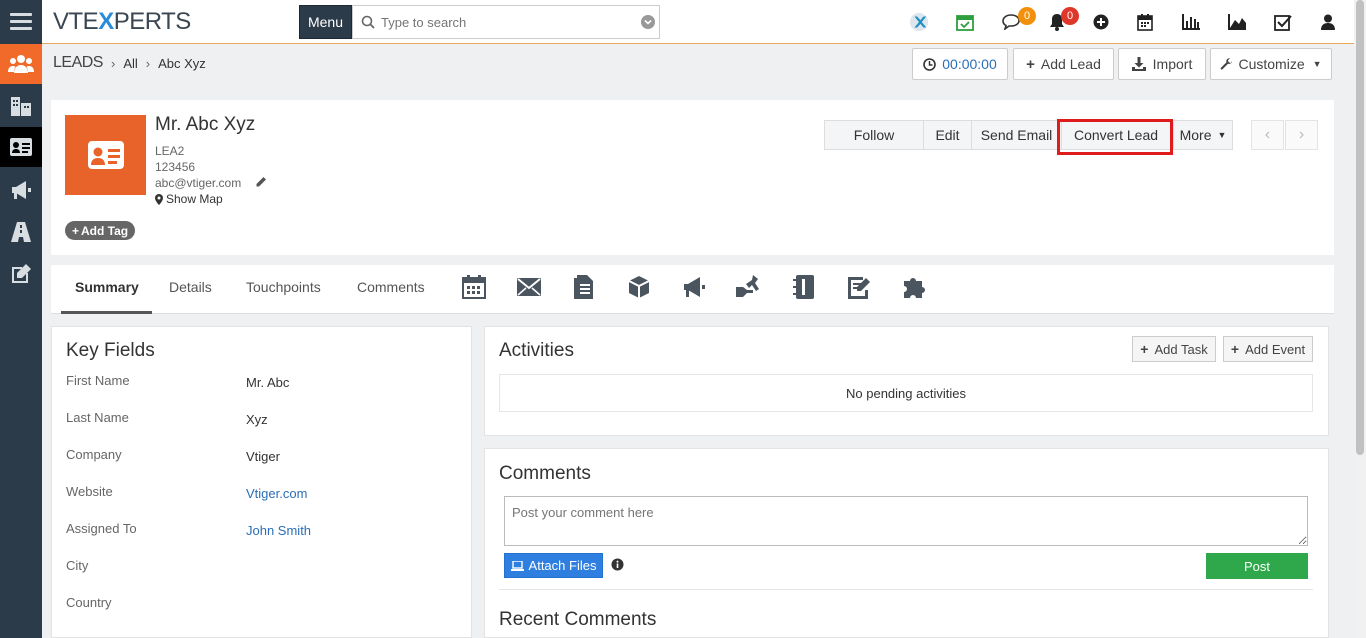  I want to click on add-task-button: + Add Task, so click(1174, 349).